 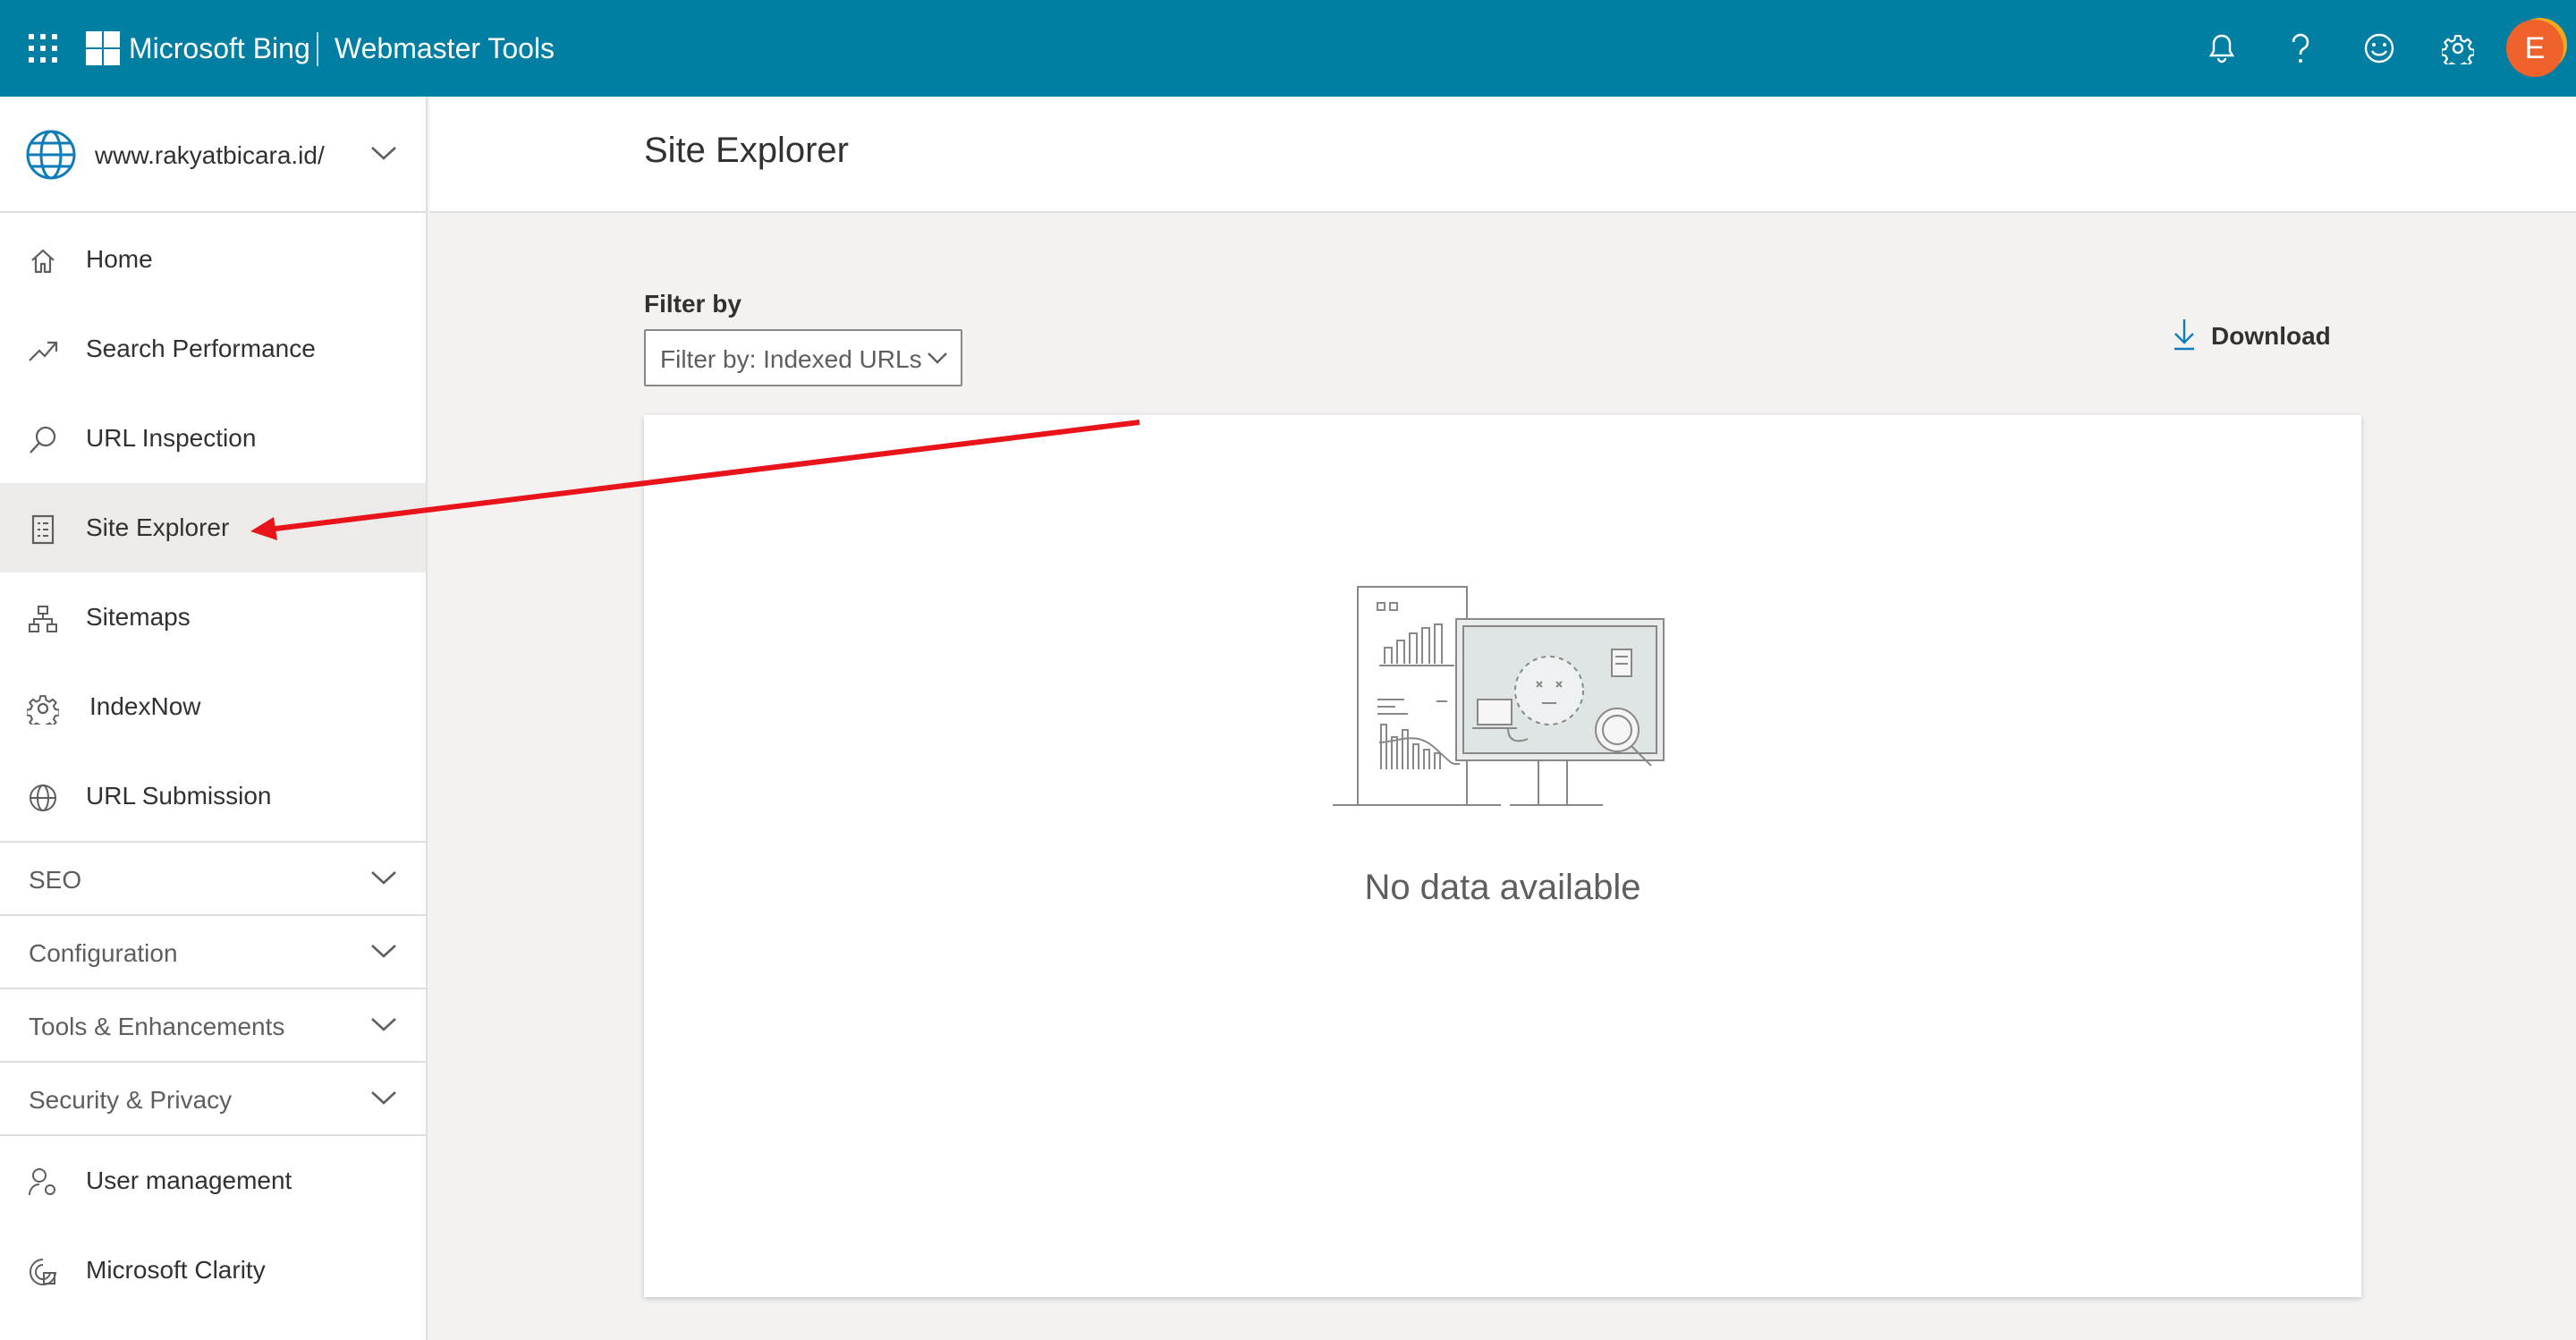 What do you see at coordinates (1288, 48) in the screenshot?
I see `top-bar: Microsoft Bing Webmaster Tools E` at bounding box center [1288, 48].